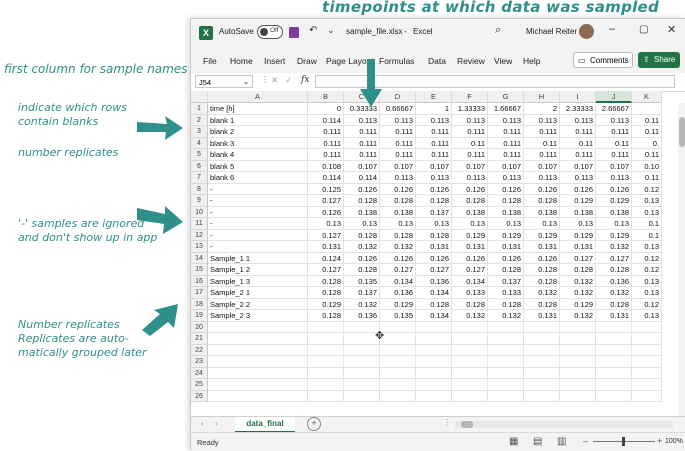 This screenshot has height=451, width=685. What do you see at coordinates (305, 80) in the screenshot?
I see `fx-icon: fx` at bounding box center [305, 80].